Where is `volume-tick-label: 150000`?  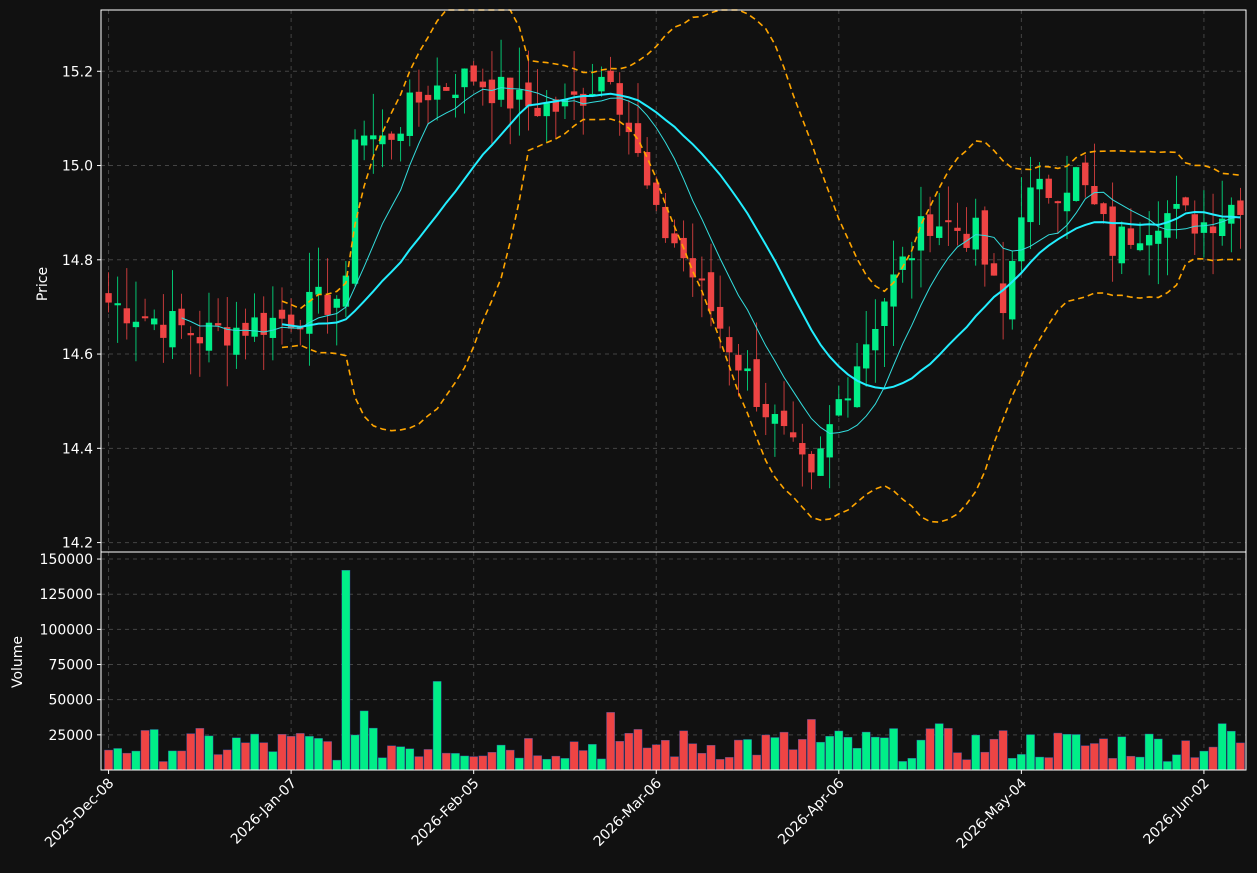 volume-tick-label: 150000 is located at coordinates (66, 560).